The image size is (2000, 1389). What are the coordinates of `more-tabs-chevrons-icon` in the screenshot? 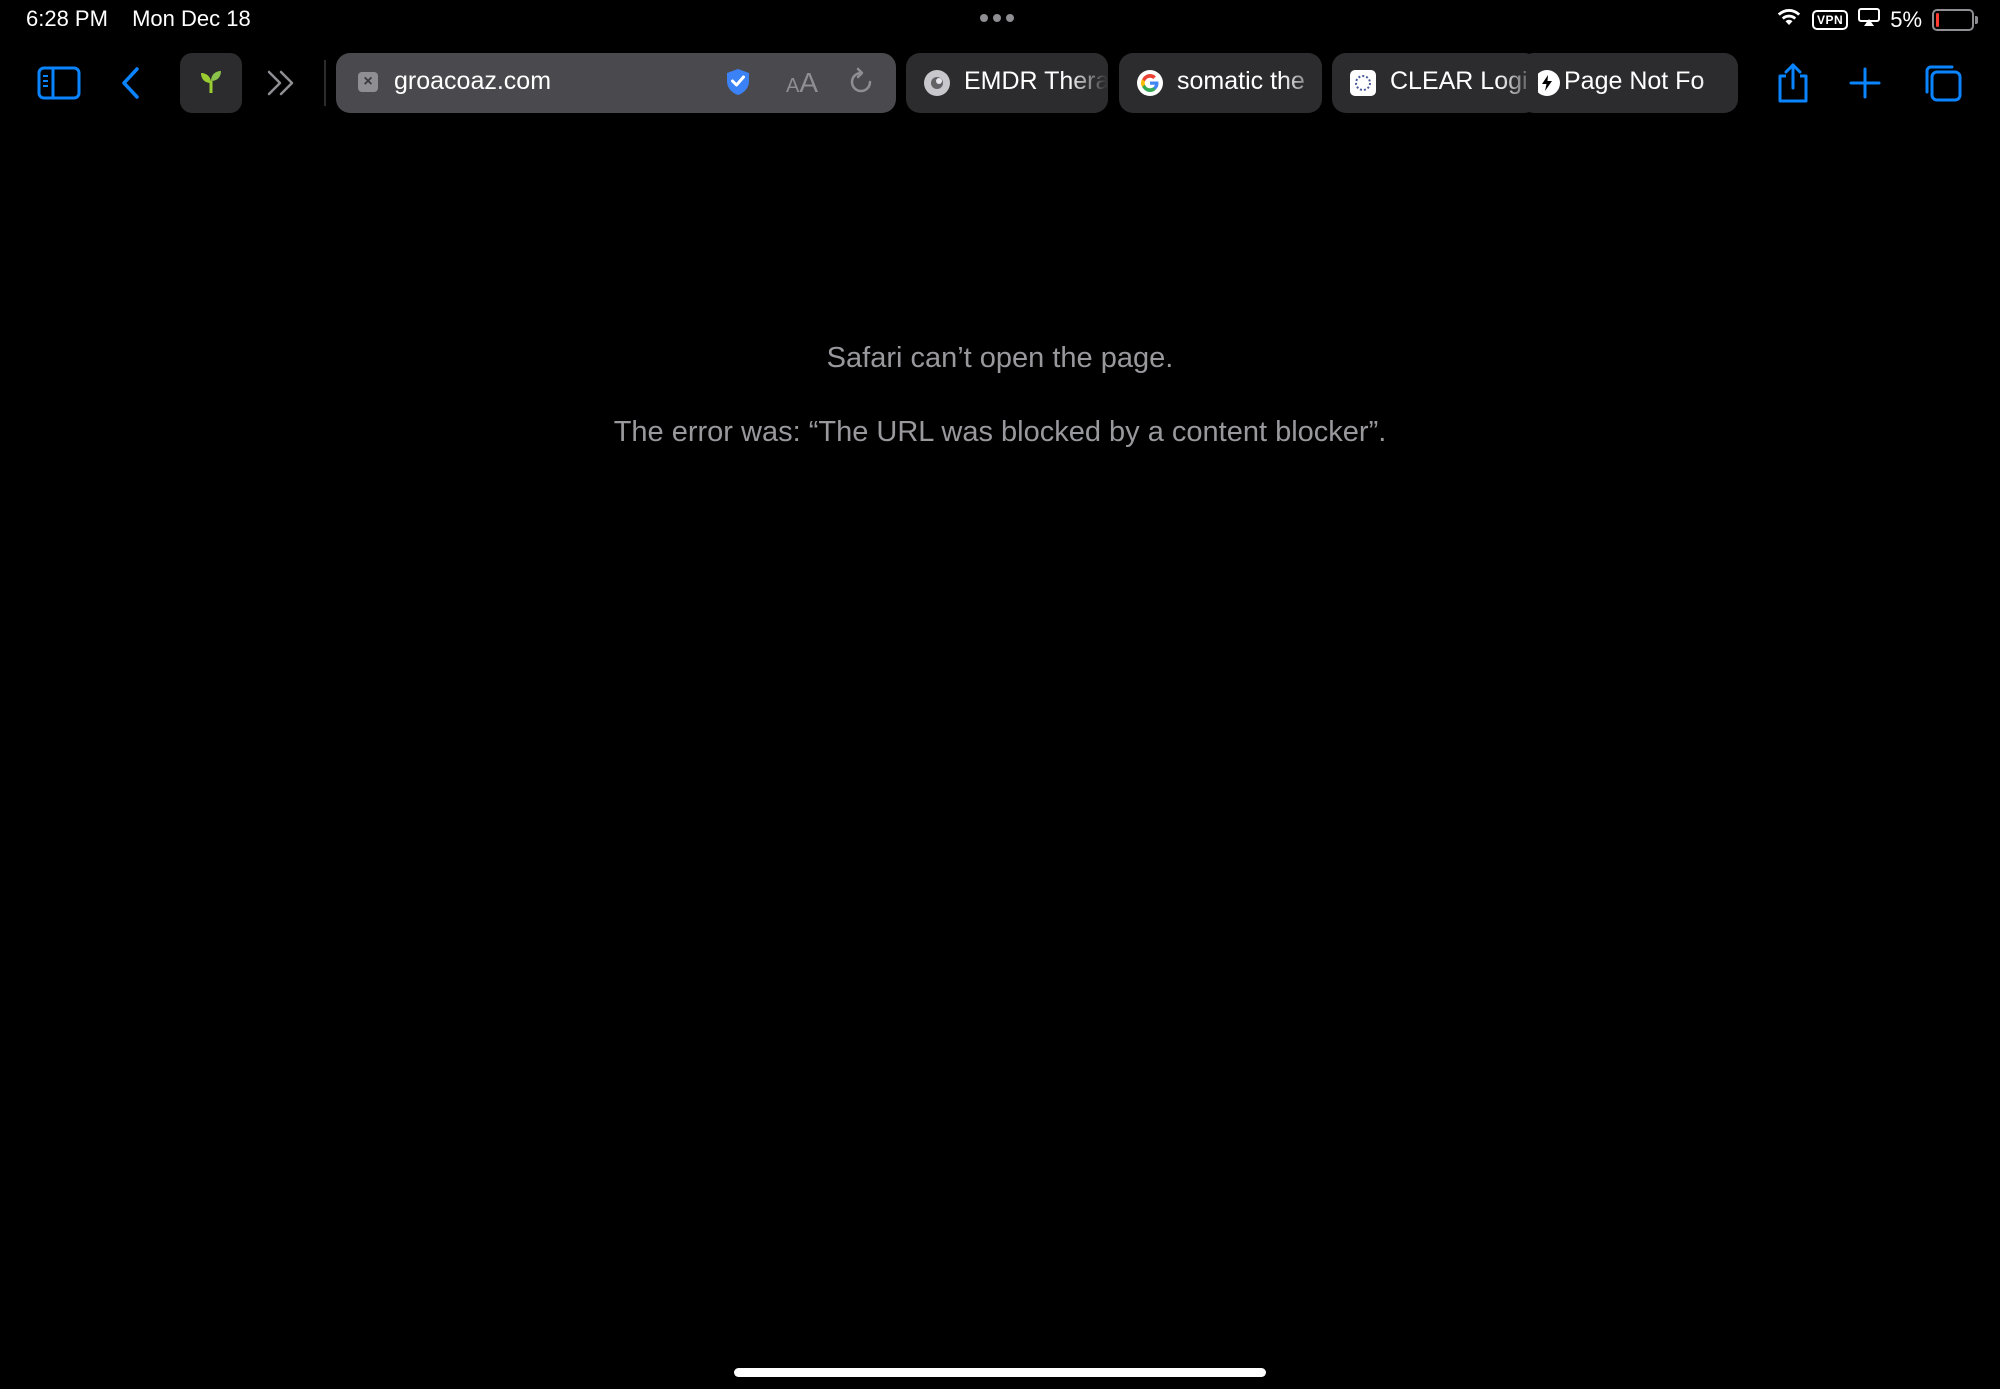 It's located at (281, 83).